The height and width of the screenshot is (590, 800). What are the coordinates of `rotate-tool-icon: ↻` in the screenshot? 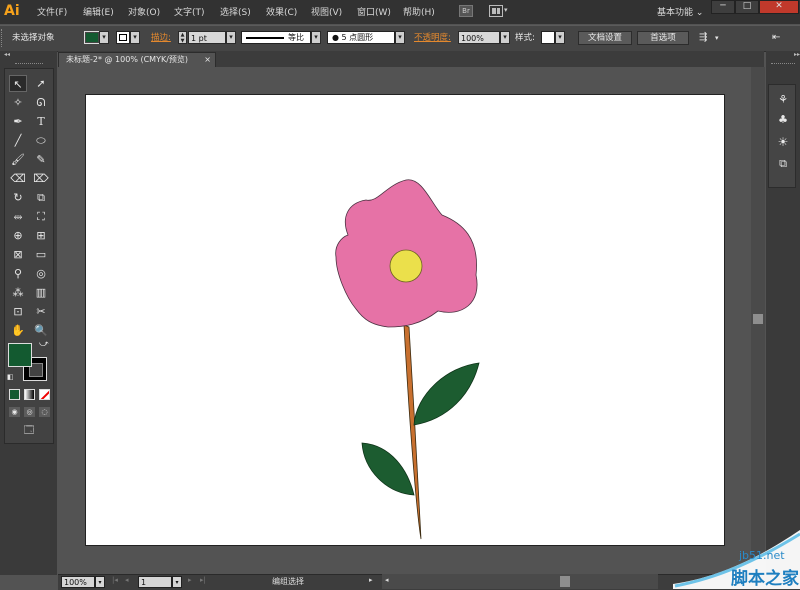 It's located at (18, 197).